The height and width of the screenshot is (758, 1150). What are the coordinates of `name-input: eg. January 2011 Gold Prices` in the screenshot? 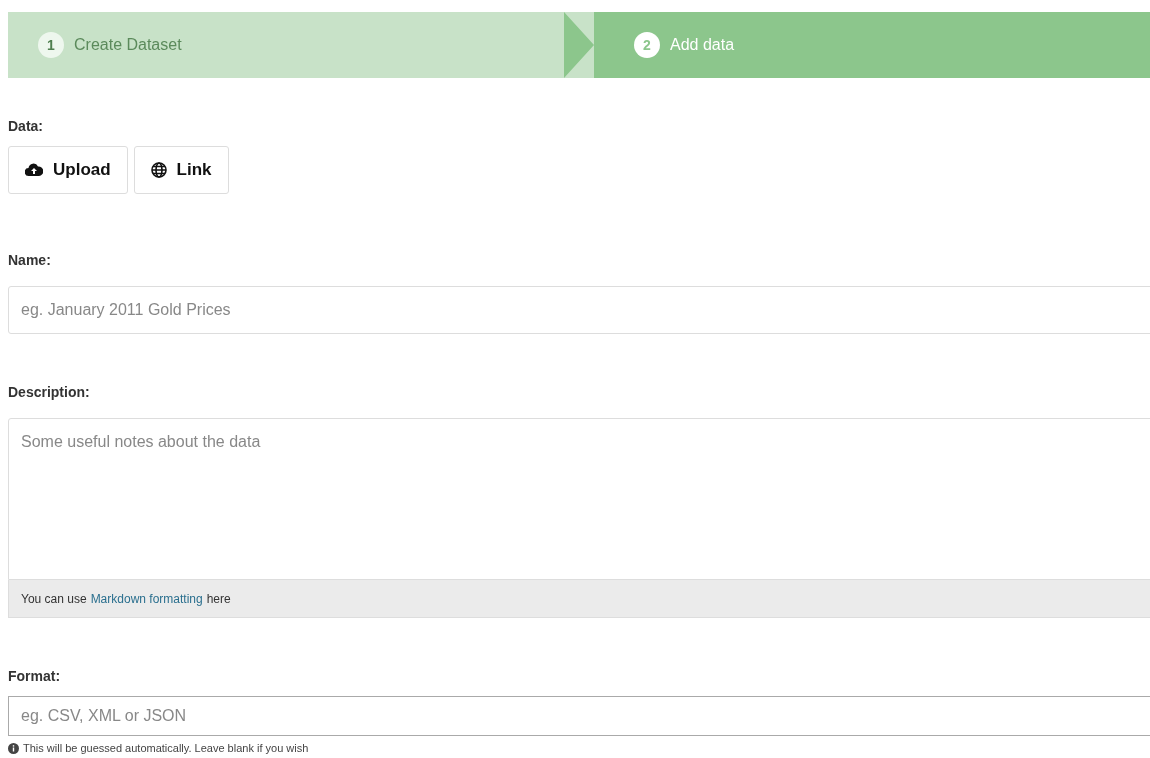 It's located at (579, 310).